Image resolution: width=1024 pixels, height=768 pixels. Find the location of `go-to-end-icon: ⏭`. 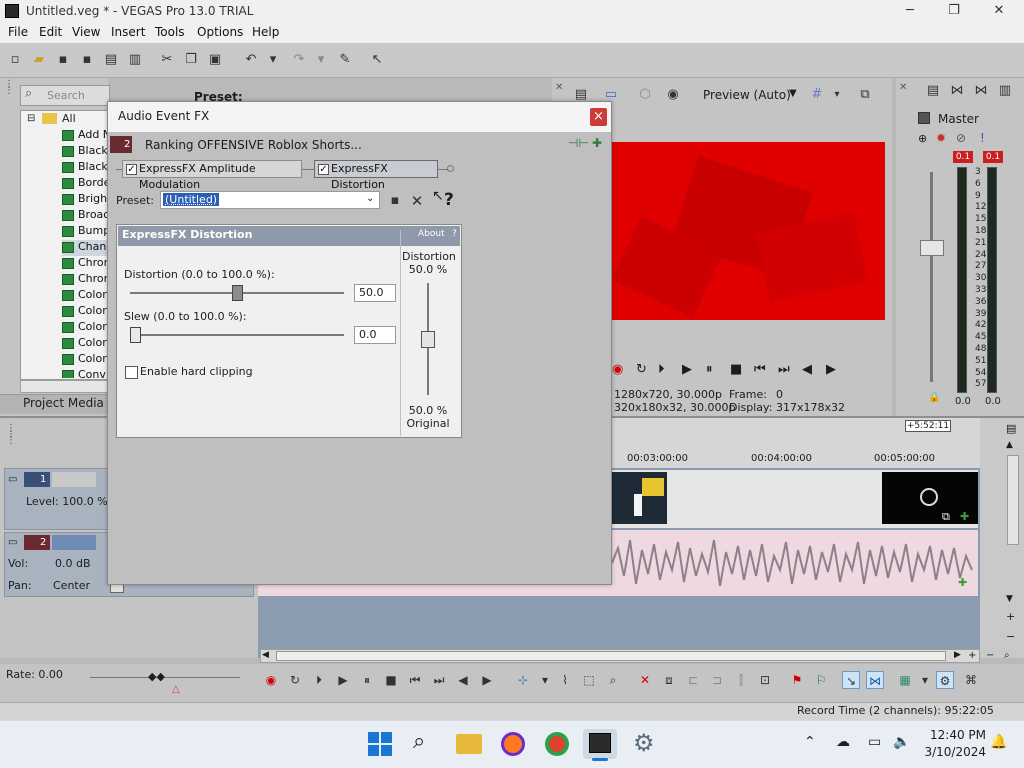

go-to-end-icon: ⏭ is located at coordinates (784, 369).